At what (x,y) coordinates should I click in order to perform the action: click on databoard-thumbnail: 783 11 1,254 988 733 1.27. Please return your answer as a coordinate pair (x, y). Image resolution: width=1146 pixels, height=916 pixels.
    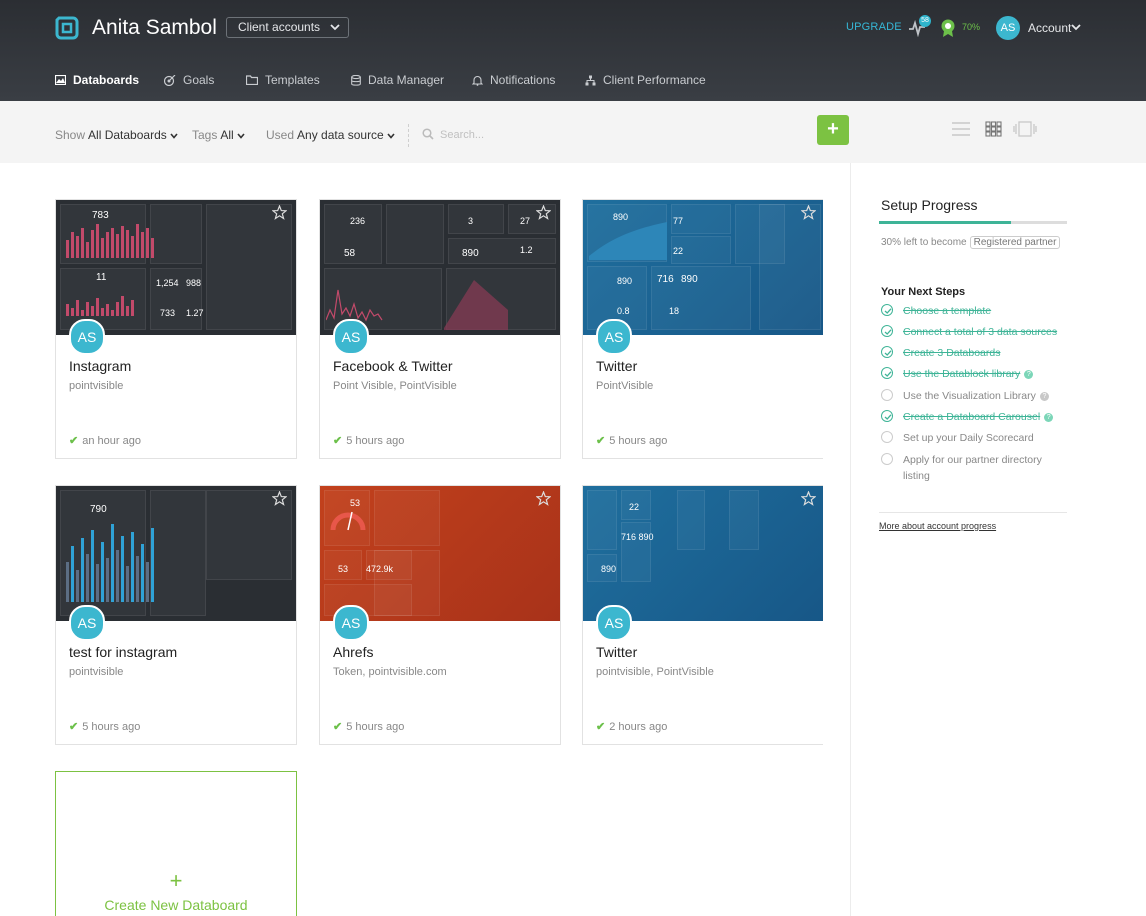
    Looking at the image, I should click on (176, 267).